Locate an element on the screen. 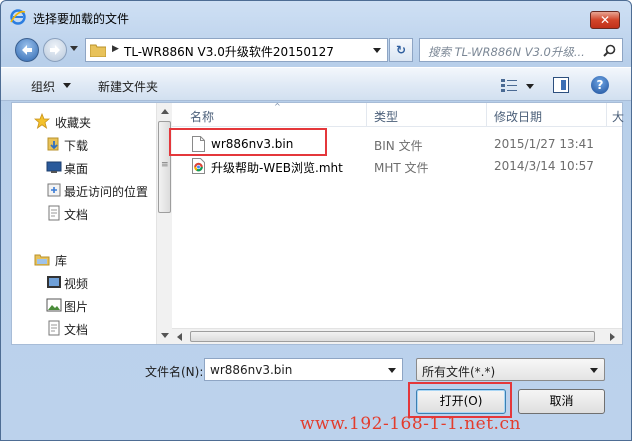 The height and width of the screenshot is (441, 632). filetype-select: 所有文件(*.*) is located at coordinates (510, 369).